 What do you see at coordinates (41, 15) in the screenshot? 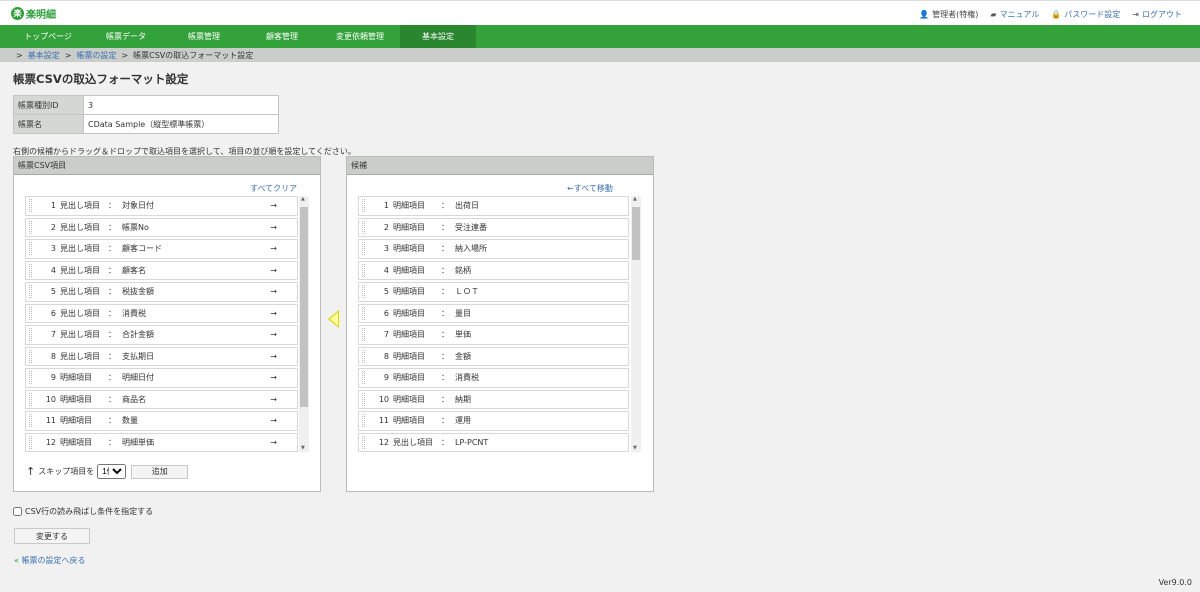
I see `logo-text: 楽明細` at bounding box center [41, 15].